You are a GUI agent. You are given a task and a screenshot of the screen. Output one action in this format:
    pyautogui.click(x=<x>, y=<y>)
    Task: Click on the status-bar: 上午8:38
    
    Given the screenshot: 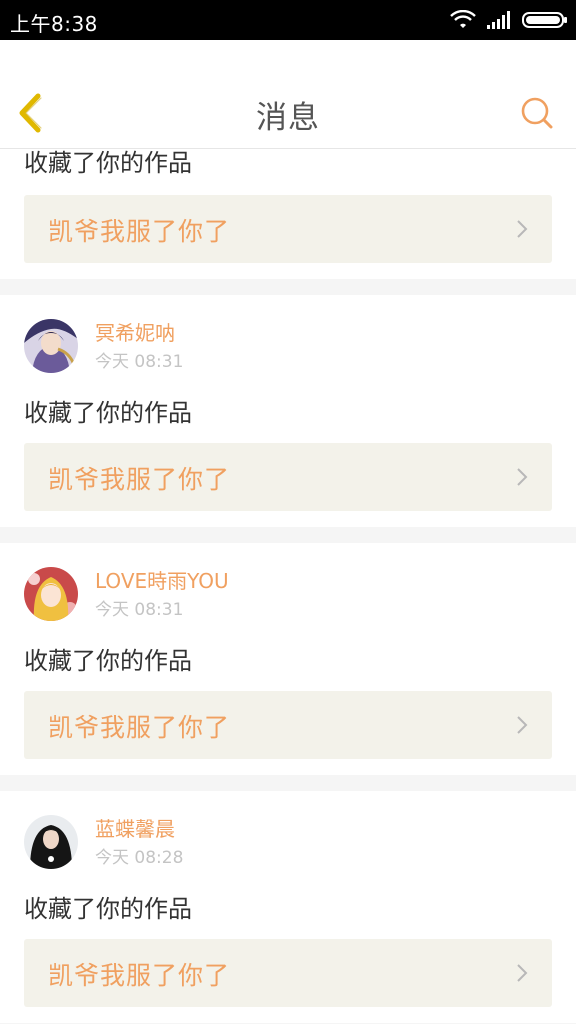 What is the action you would take?
    pyautogui.click(x=288, y=20)
    